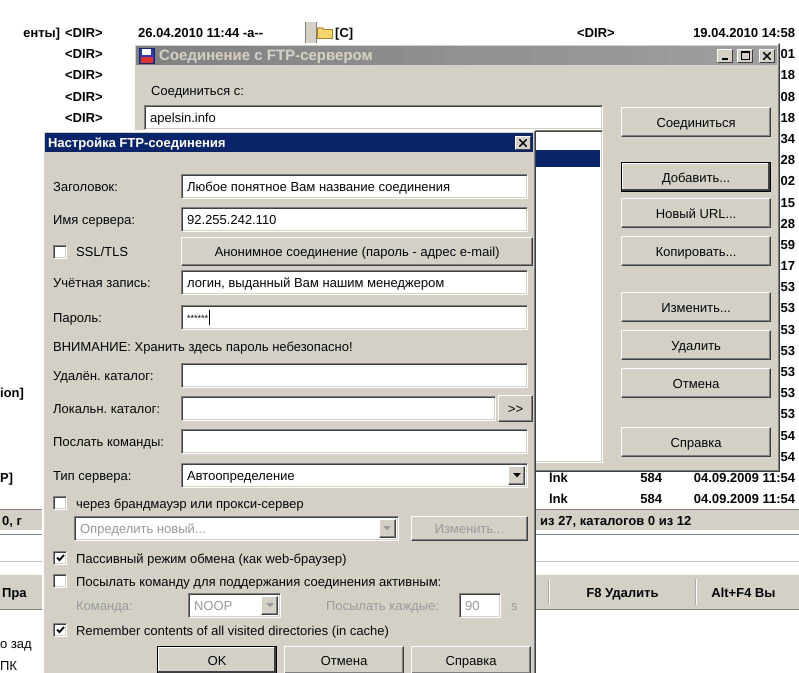  I want to click on file-date: 19.04.2010 14:58, so click(744, 32).